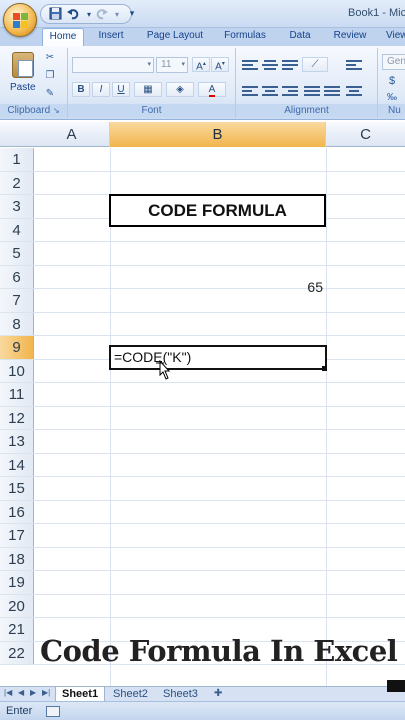 The height and width of the screenshot is (720, 405). Describe the element at coordinates (270, 92) in the screenshot. I see `align-center-icon` at that location.